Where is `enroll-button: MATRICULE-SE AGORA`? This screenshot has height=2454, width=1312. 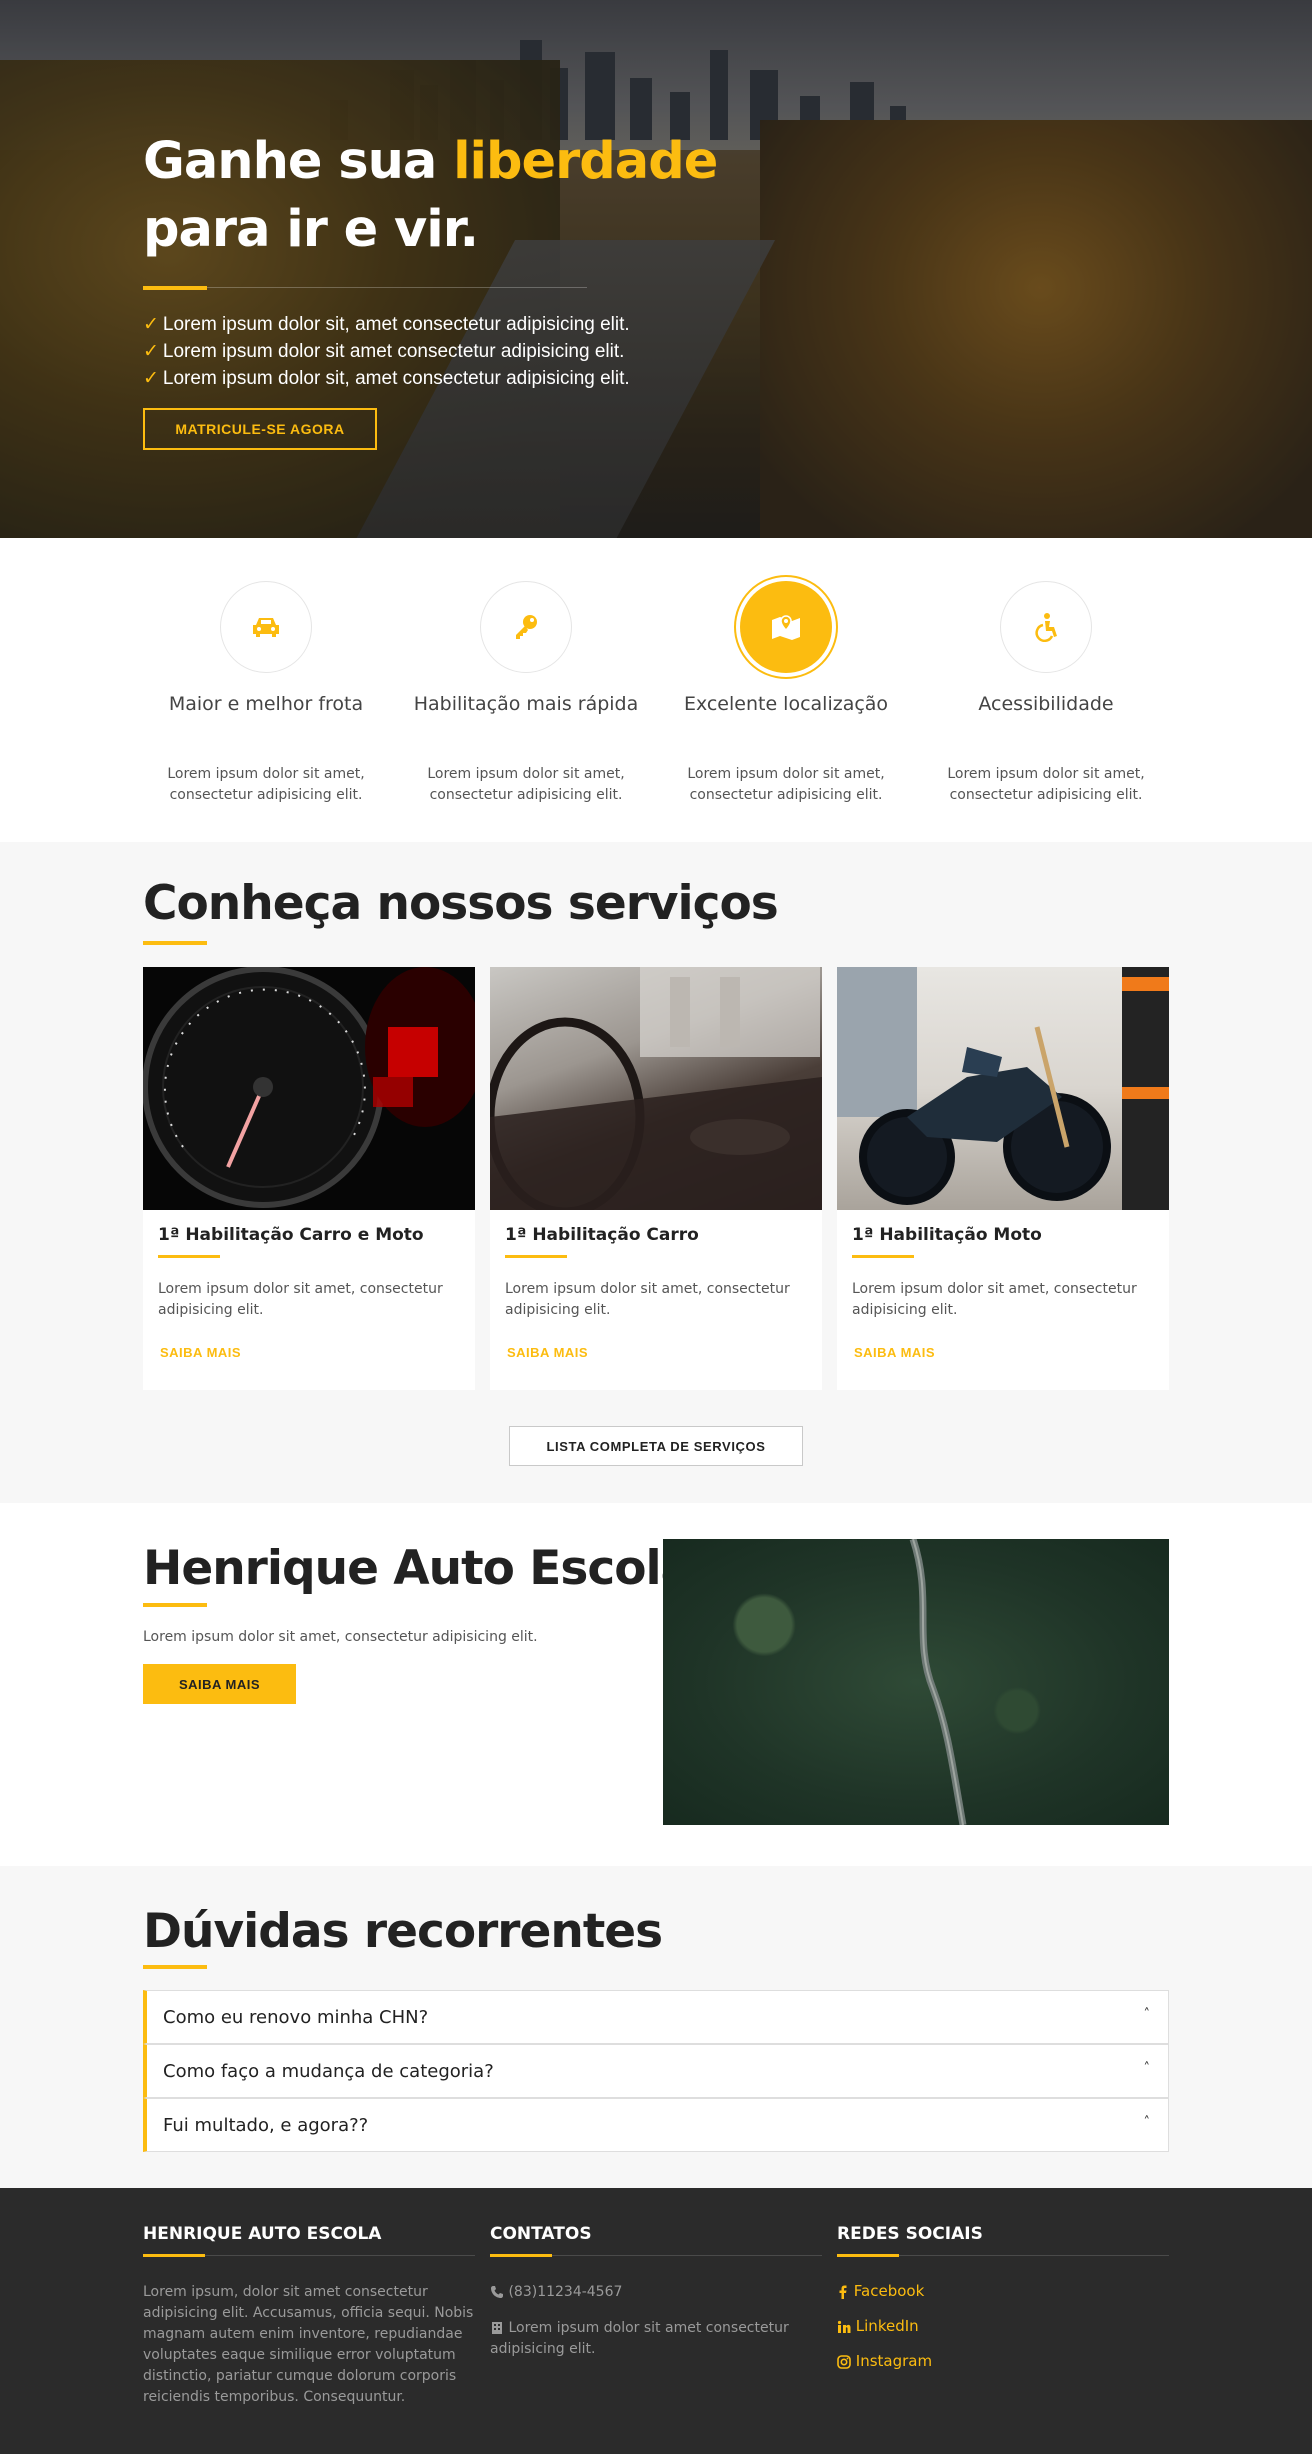
enroll-button: MATRICULE-SE AGORA is located at coordinates (260, 429).